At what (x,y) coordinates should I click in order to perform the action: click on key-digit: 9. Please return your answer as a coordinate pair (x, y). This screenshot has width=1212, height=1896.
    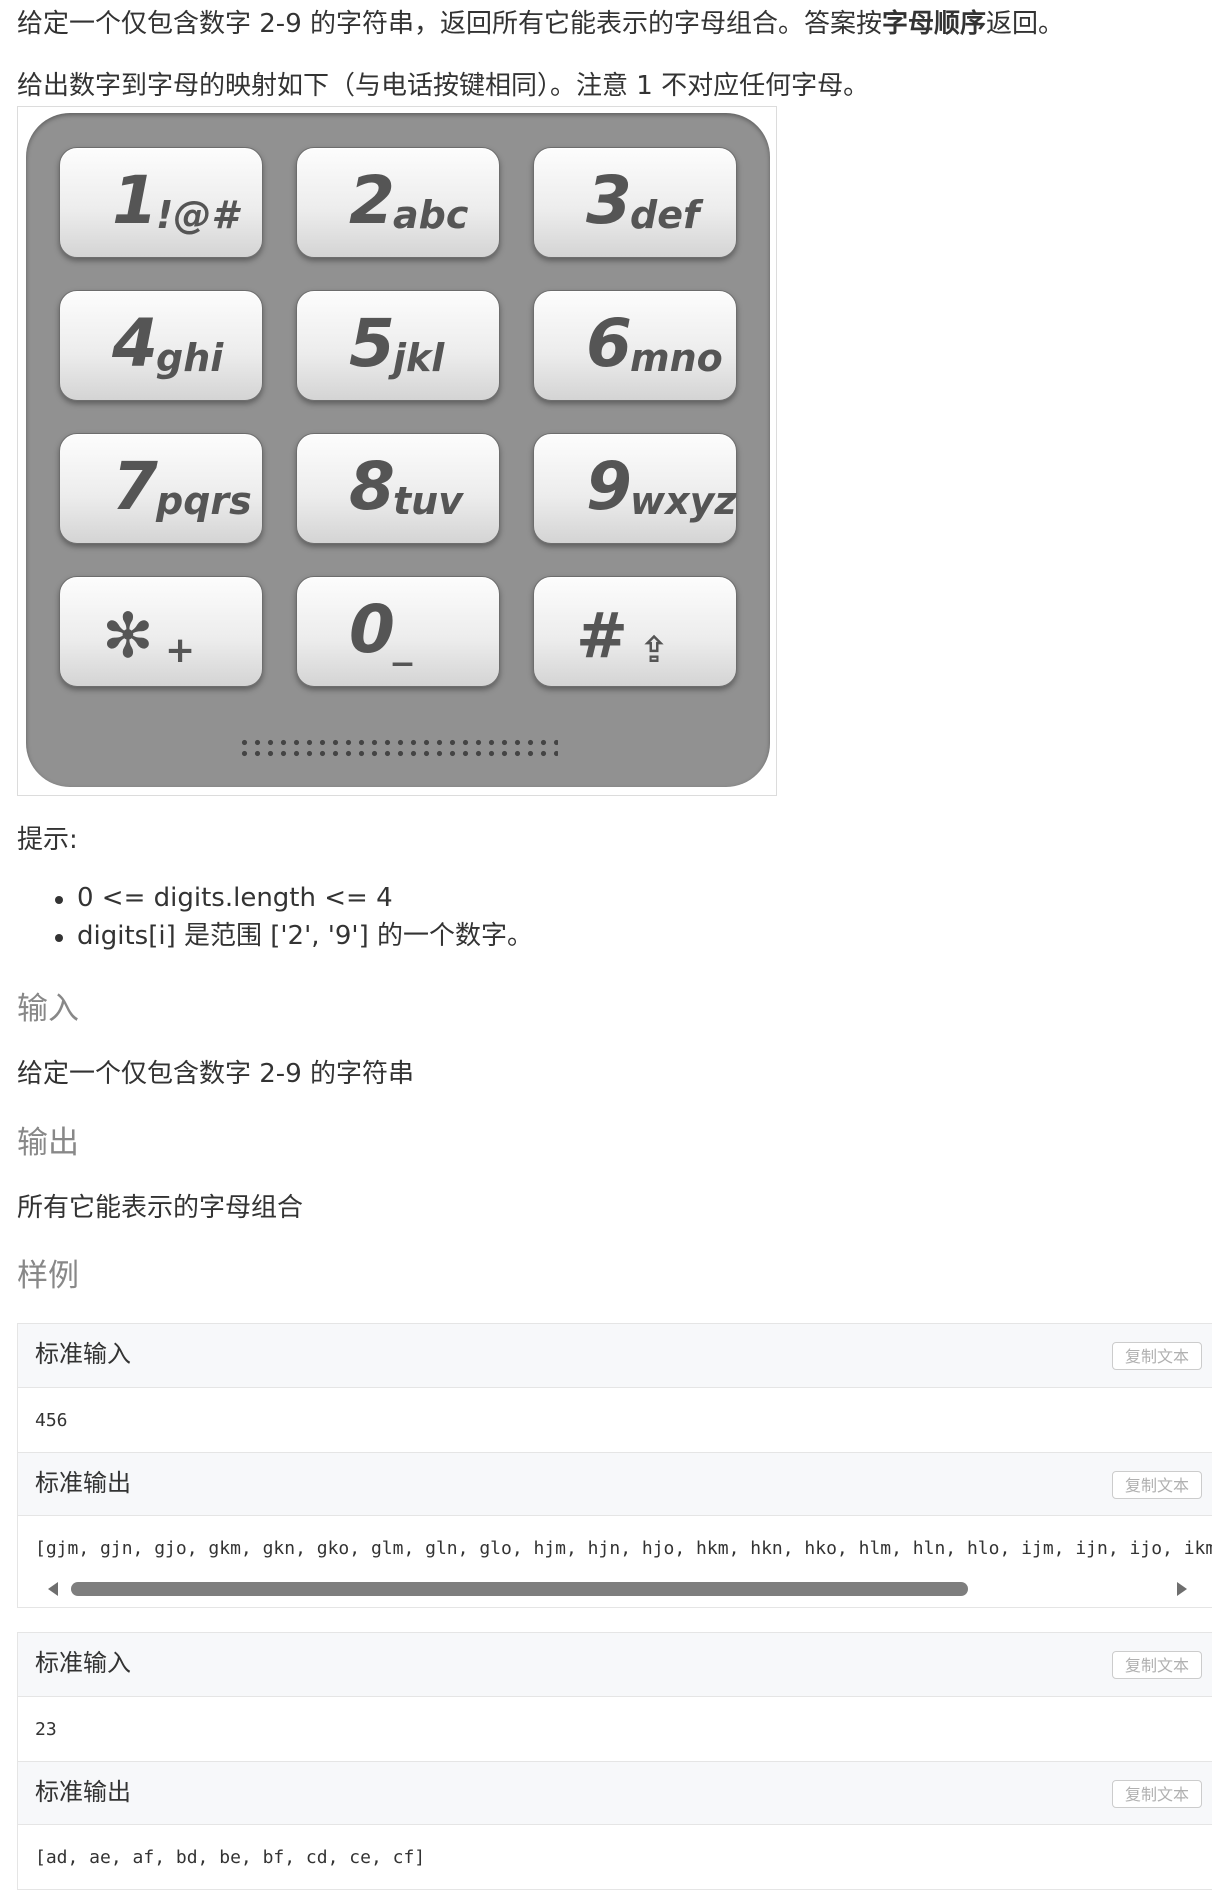
    Looking at the image, I should click on (609, 486).